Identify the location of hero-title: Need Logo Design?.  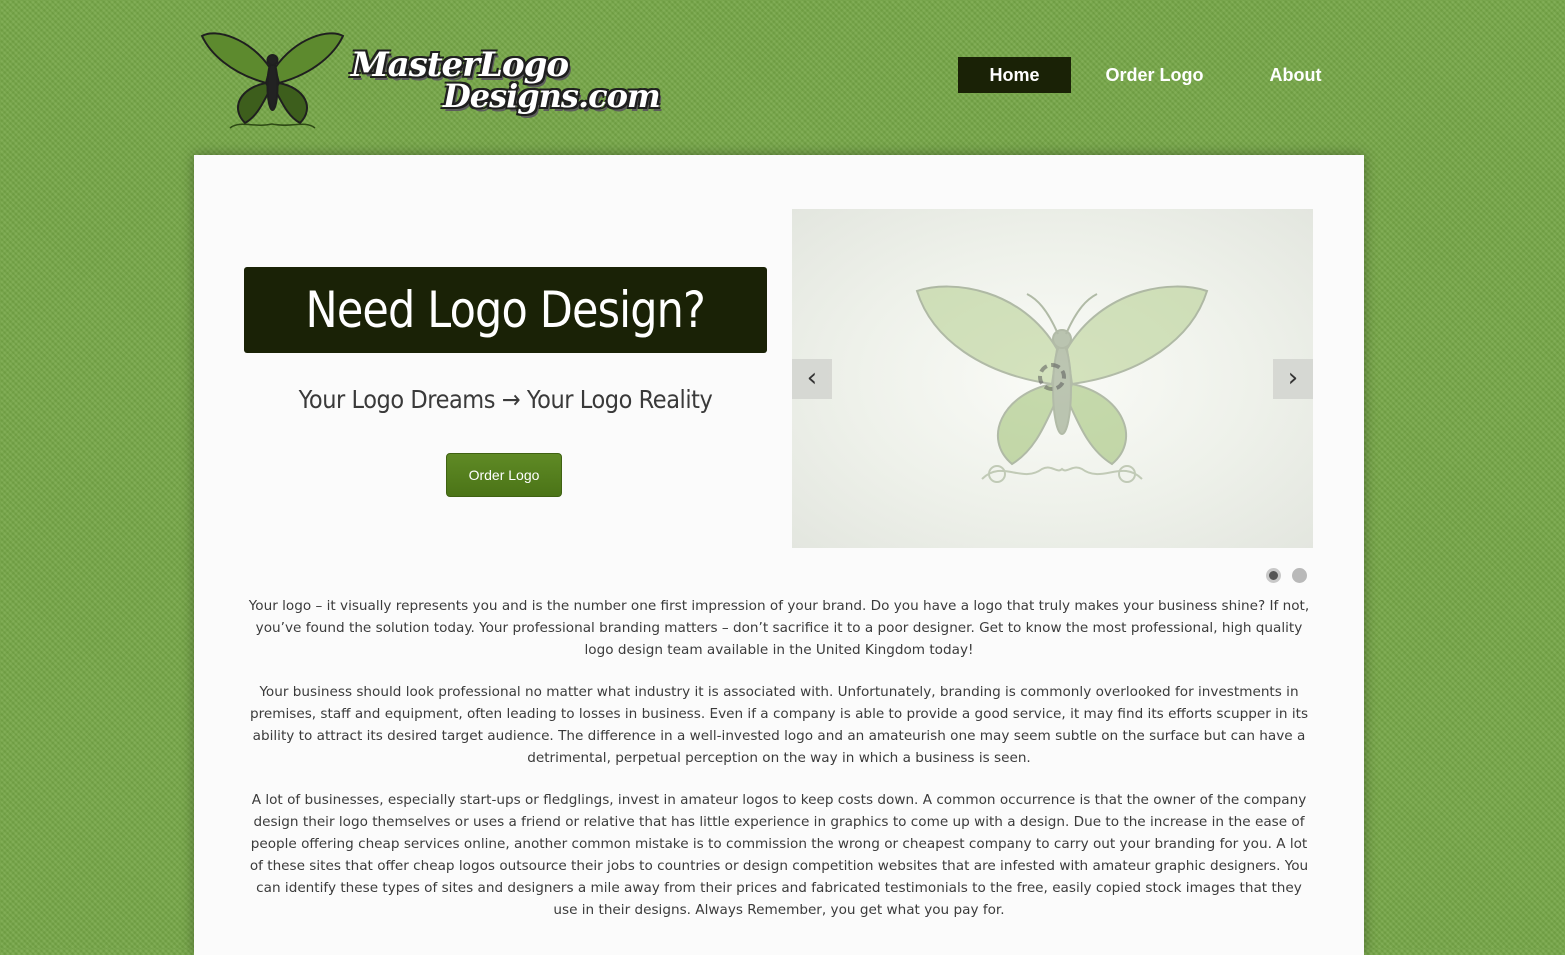
(505, 310).